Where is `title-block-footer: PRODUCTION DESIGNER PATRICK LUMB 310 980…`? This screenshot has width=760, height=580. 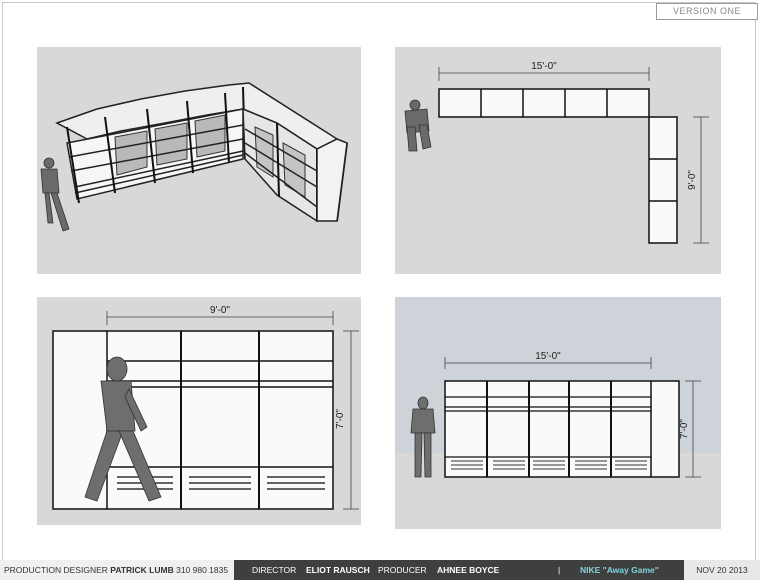 title-block-footer: PRODUCTION DESIGNER PATRICK LUMB 310 980… is located at coordinates (380, 570).